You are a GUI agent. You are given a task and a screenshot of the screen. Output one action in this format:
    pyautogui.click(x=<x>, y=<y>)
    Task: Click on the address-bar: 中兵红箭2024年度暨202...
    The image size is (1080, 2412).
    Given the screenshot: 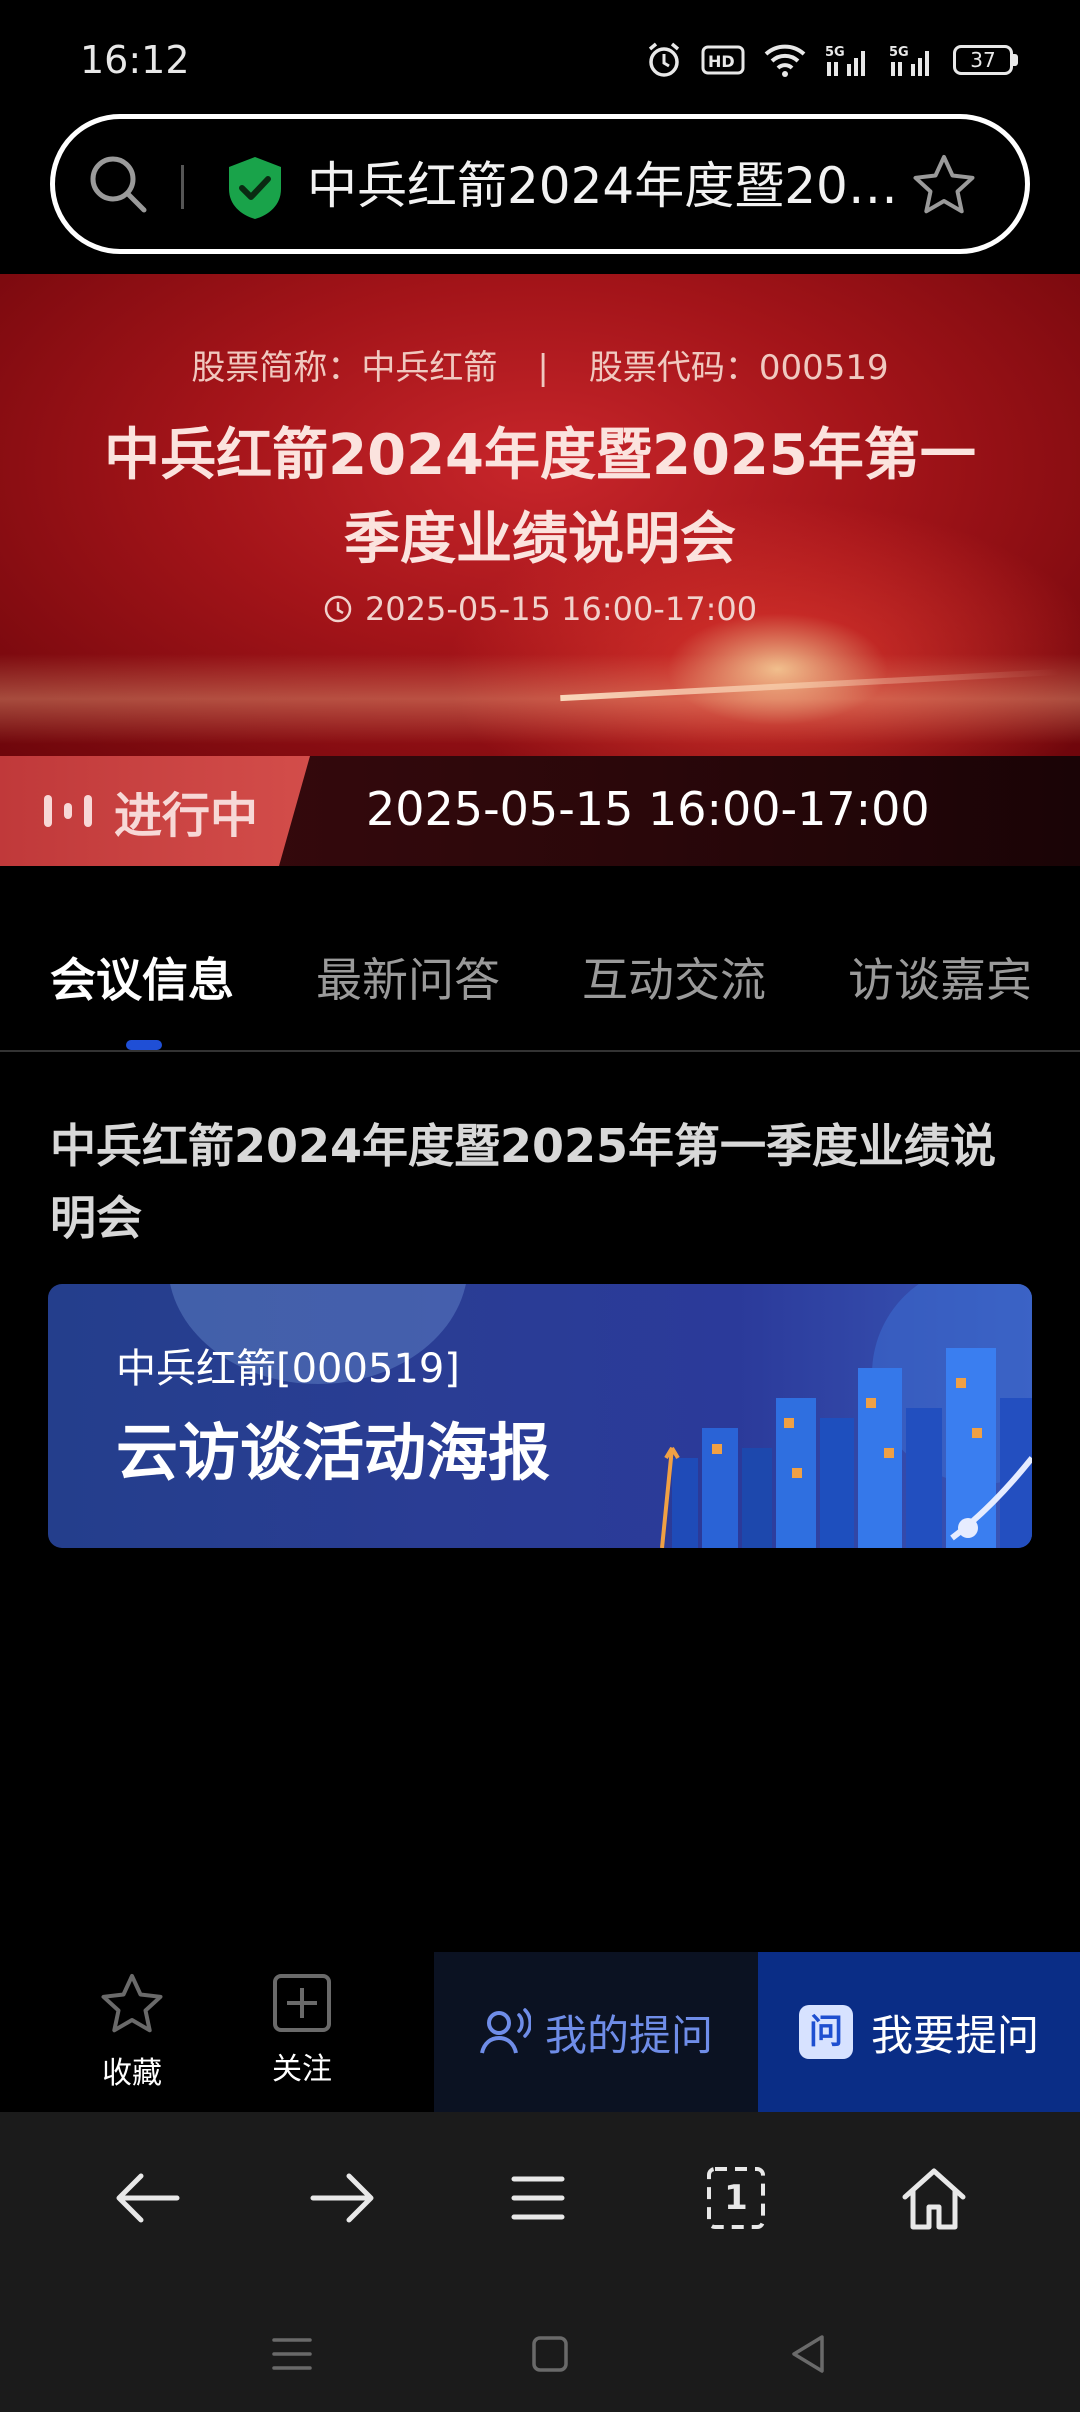 What is the action you would take?
    pyautogui.click(x=540, y=184)
    